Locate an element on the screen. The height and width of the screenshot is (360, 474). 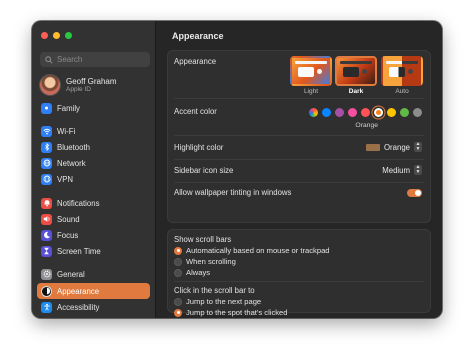
wallpaper-tinting-label: Allow wallpaper tinting in windows is located at coordinates (233, 192).